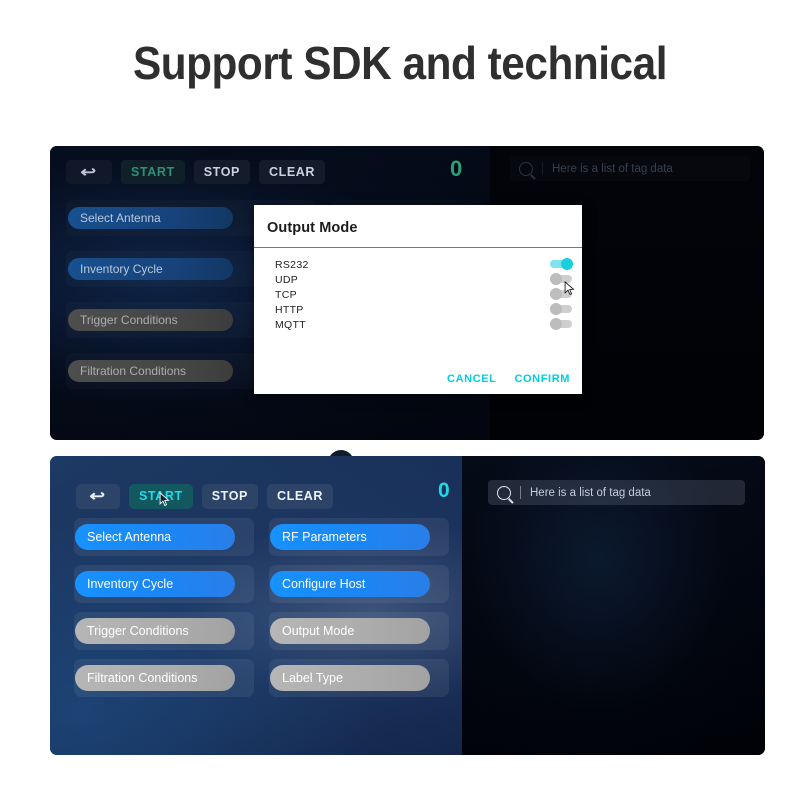  I want to click on bottom-panel-toolbar: ↩ START STOP CLEAR, so click(256, 496).